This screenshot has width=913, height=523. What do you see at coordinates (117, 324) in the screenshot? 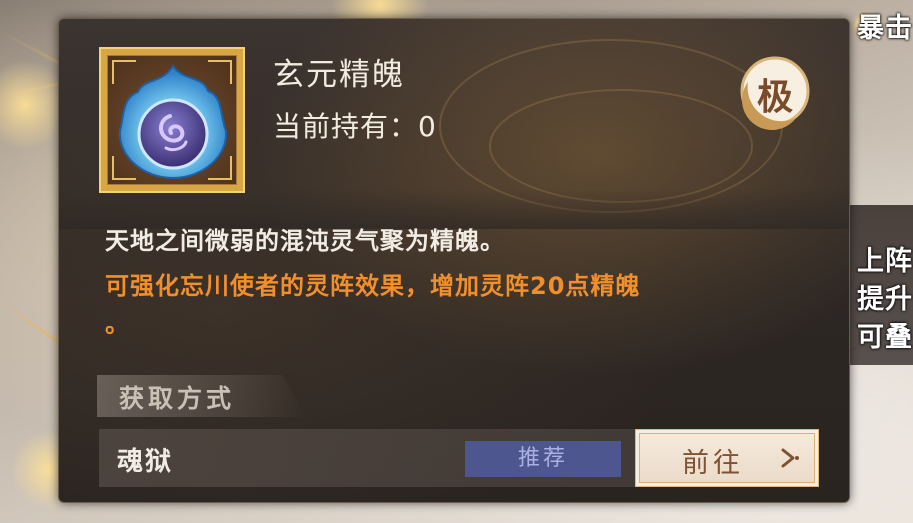
I see `description-line-2-end: 。` at bounding box center [117, 324].